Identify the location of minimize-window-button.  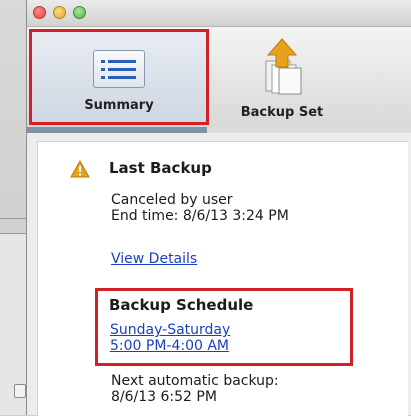
(59, 12).